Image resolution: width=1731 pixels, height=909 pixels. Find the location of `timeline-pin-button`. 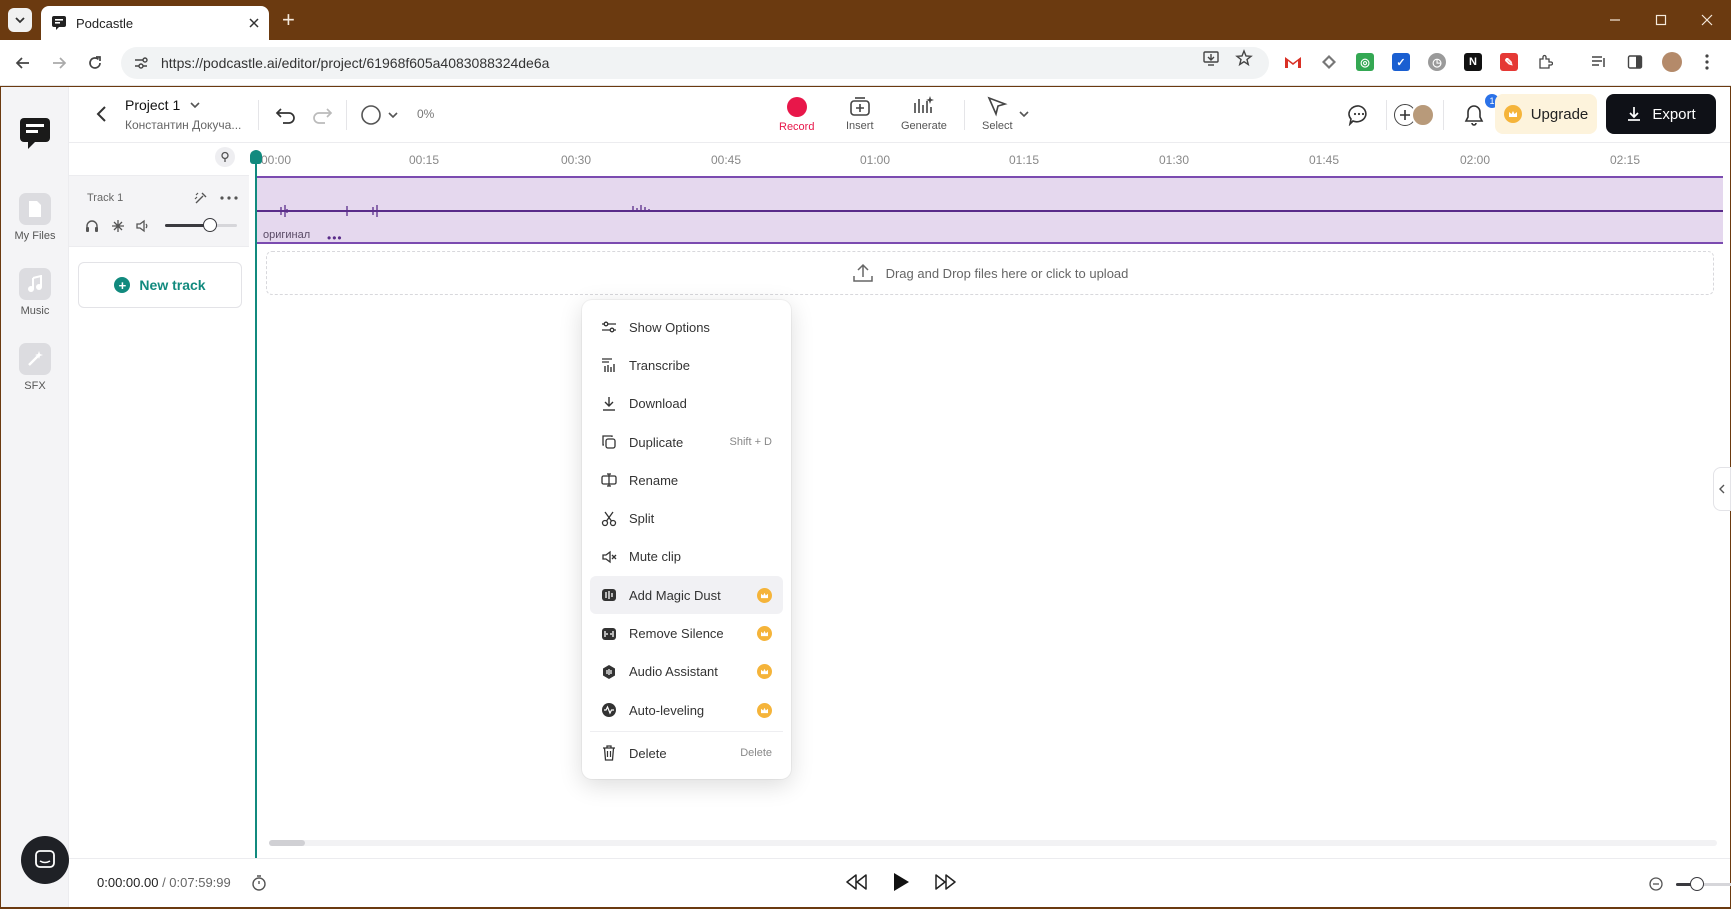

timeline-pin-button is located at coordinates (225, 157).